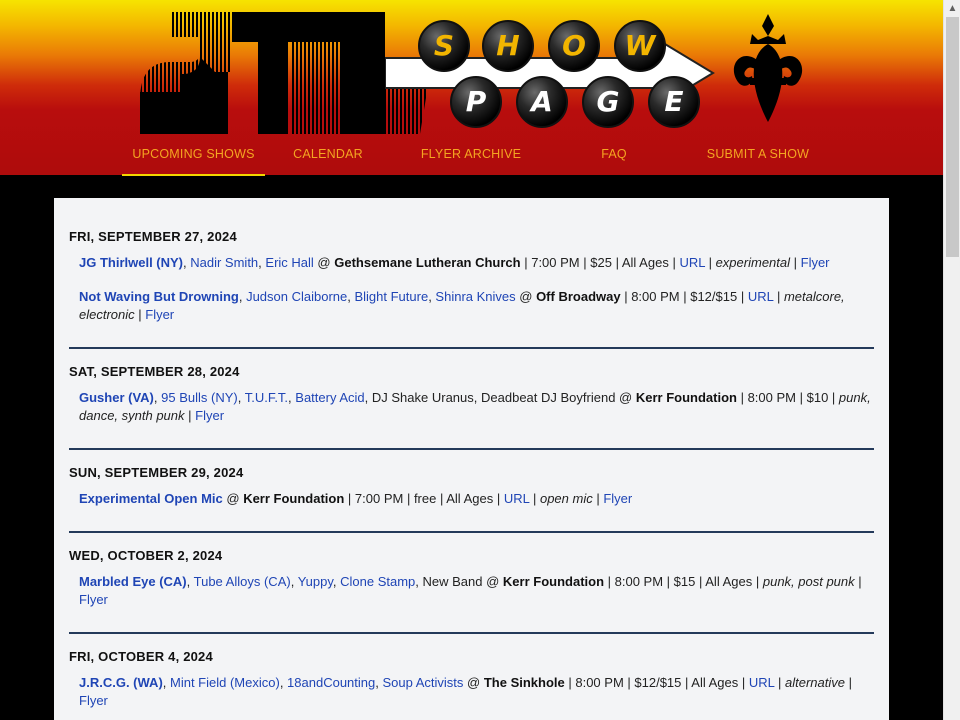 The image size is (960, 720). What do you see at coordinates (266, 397) in the screenshot?
I see `band-link: T.U.F.T.` at bounding box center [266, 397].